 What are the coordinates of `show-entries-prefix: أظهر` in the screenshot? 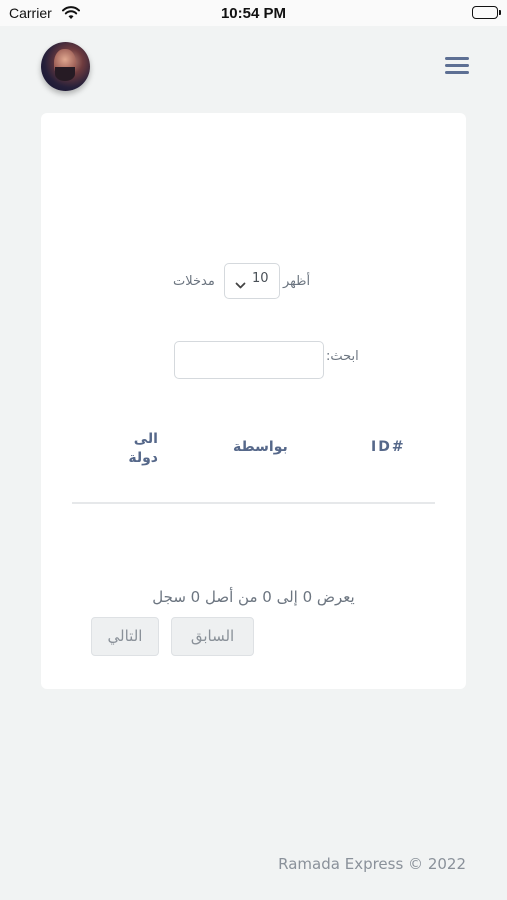 It's located at (297, 281).